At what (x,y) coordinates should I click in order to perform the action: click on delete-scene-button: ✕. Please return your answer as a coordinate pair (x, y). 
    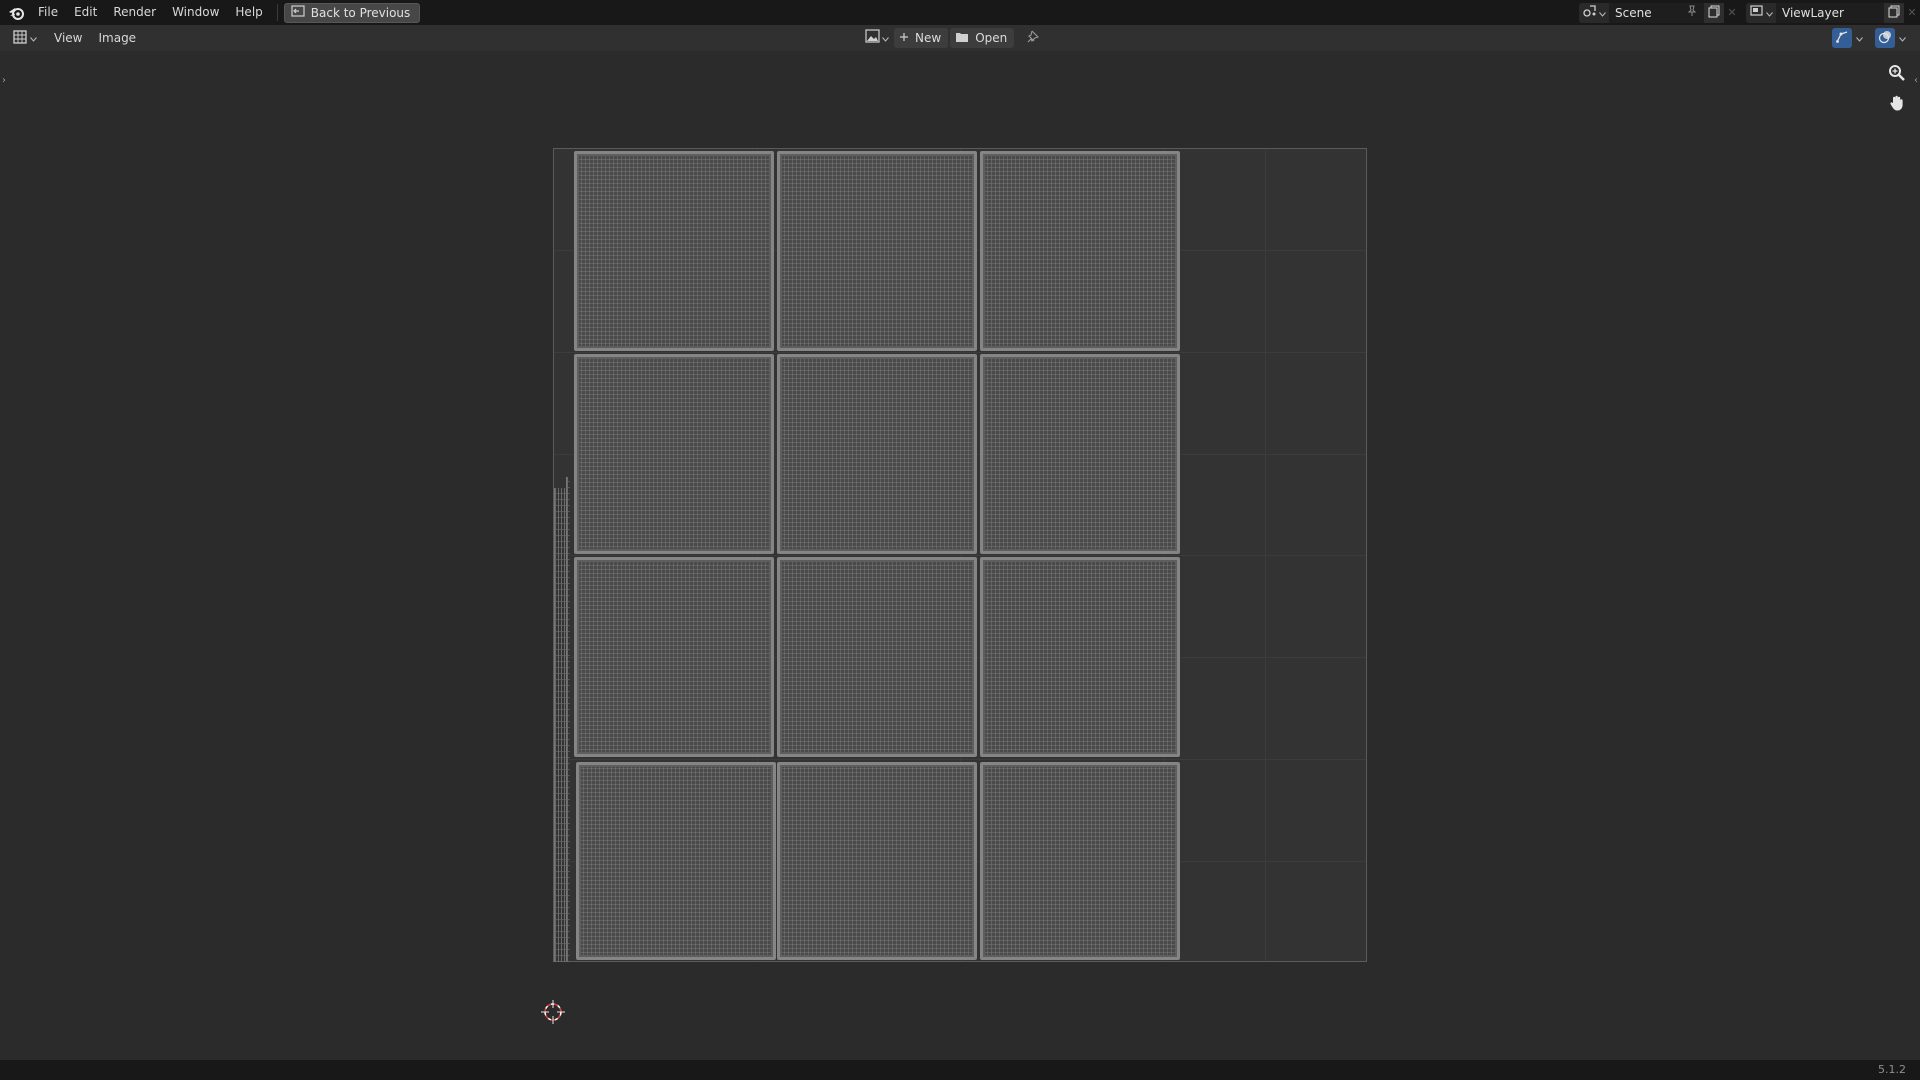
    Looking at the image, I should click on (1732, 13).